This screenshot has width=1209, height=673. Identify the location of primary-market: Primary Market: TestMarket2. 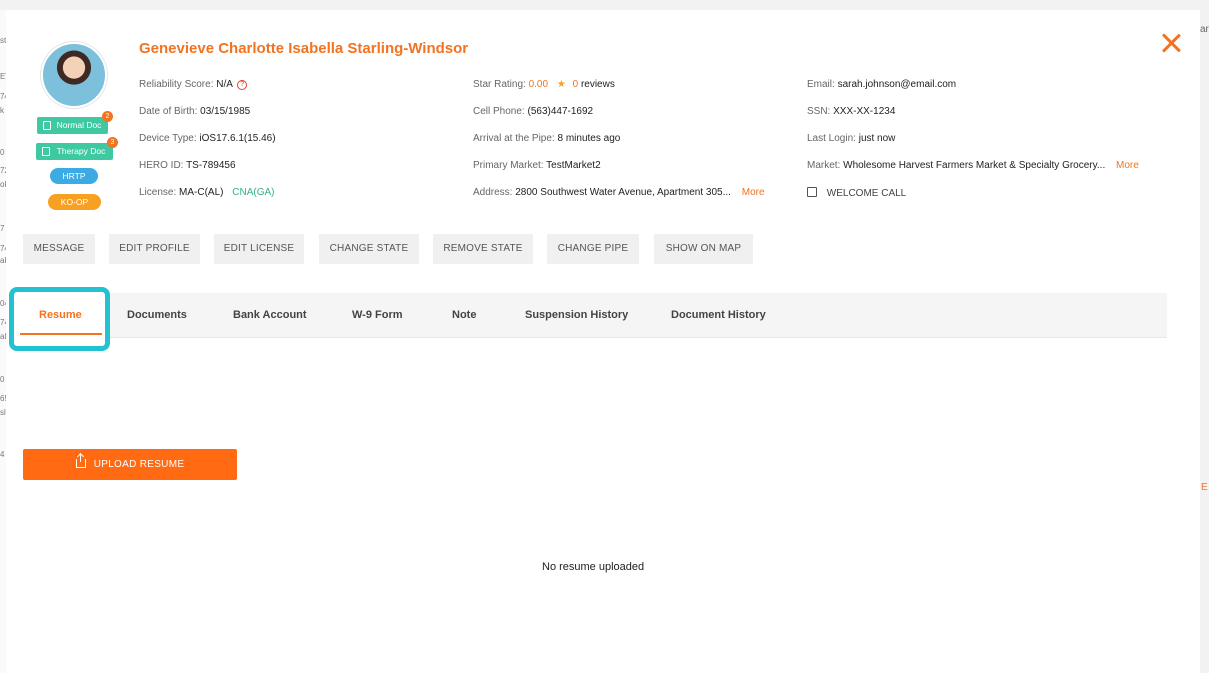
(537, 165).